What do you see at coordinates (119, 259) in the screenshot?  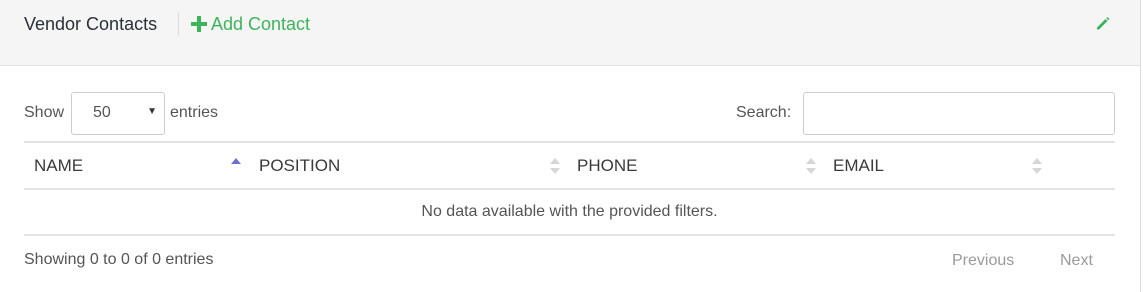 I see `table-info: Showing 0 to 0 of 0 entries` at bounding box center [119, 259].